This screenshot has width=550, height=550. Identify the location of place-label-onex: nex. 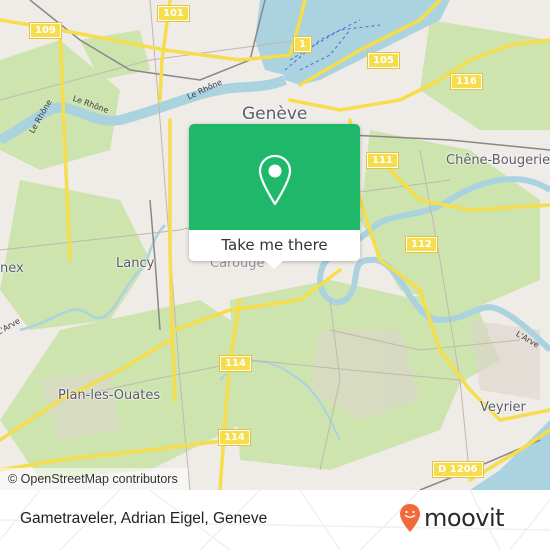
(12, 268).